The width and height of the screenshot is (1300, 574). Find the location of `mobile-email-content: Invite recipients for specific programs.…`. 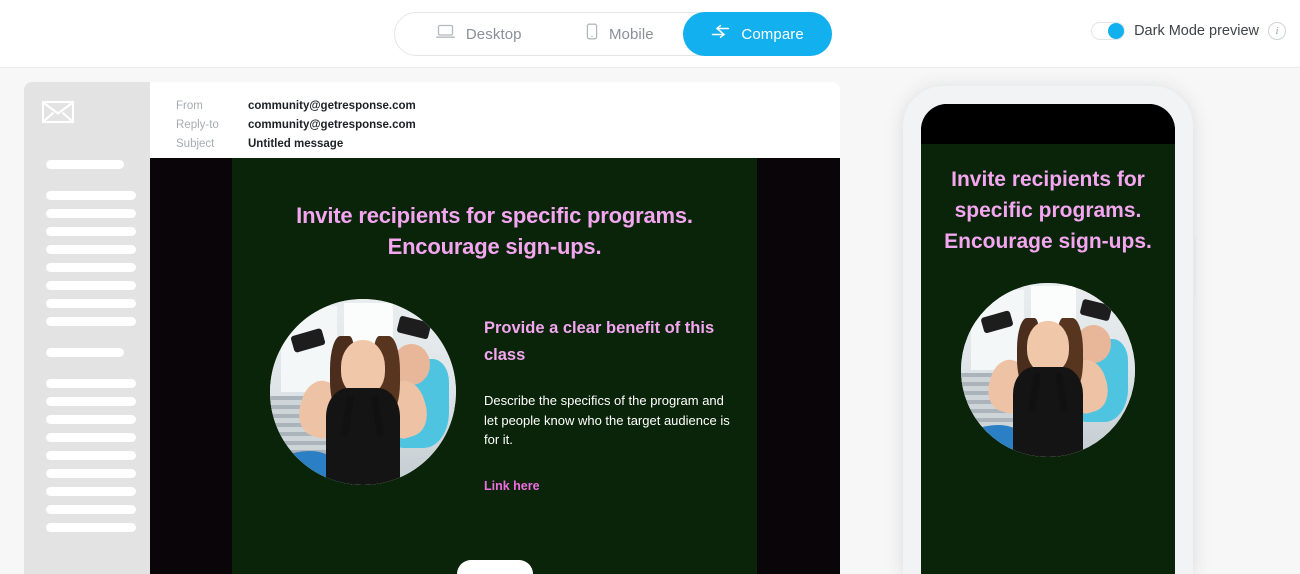

mobile-email-content: Invite recipients for specific programs.… is located at coordinates (1048, 359).